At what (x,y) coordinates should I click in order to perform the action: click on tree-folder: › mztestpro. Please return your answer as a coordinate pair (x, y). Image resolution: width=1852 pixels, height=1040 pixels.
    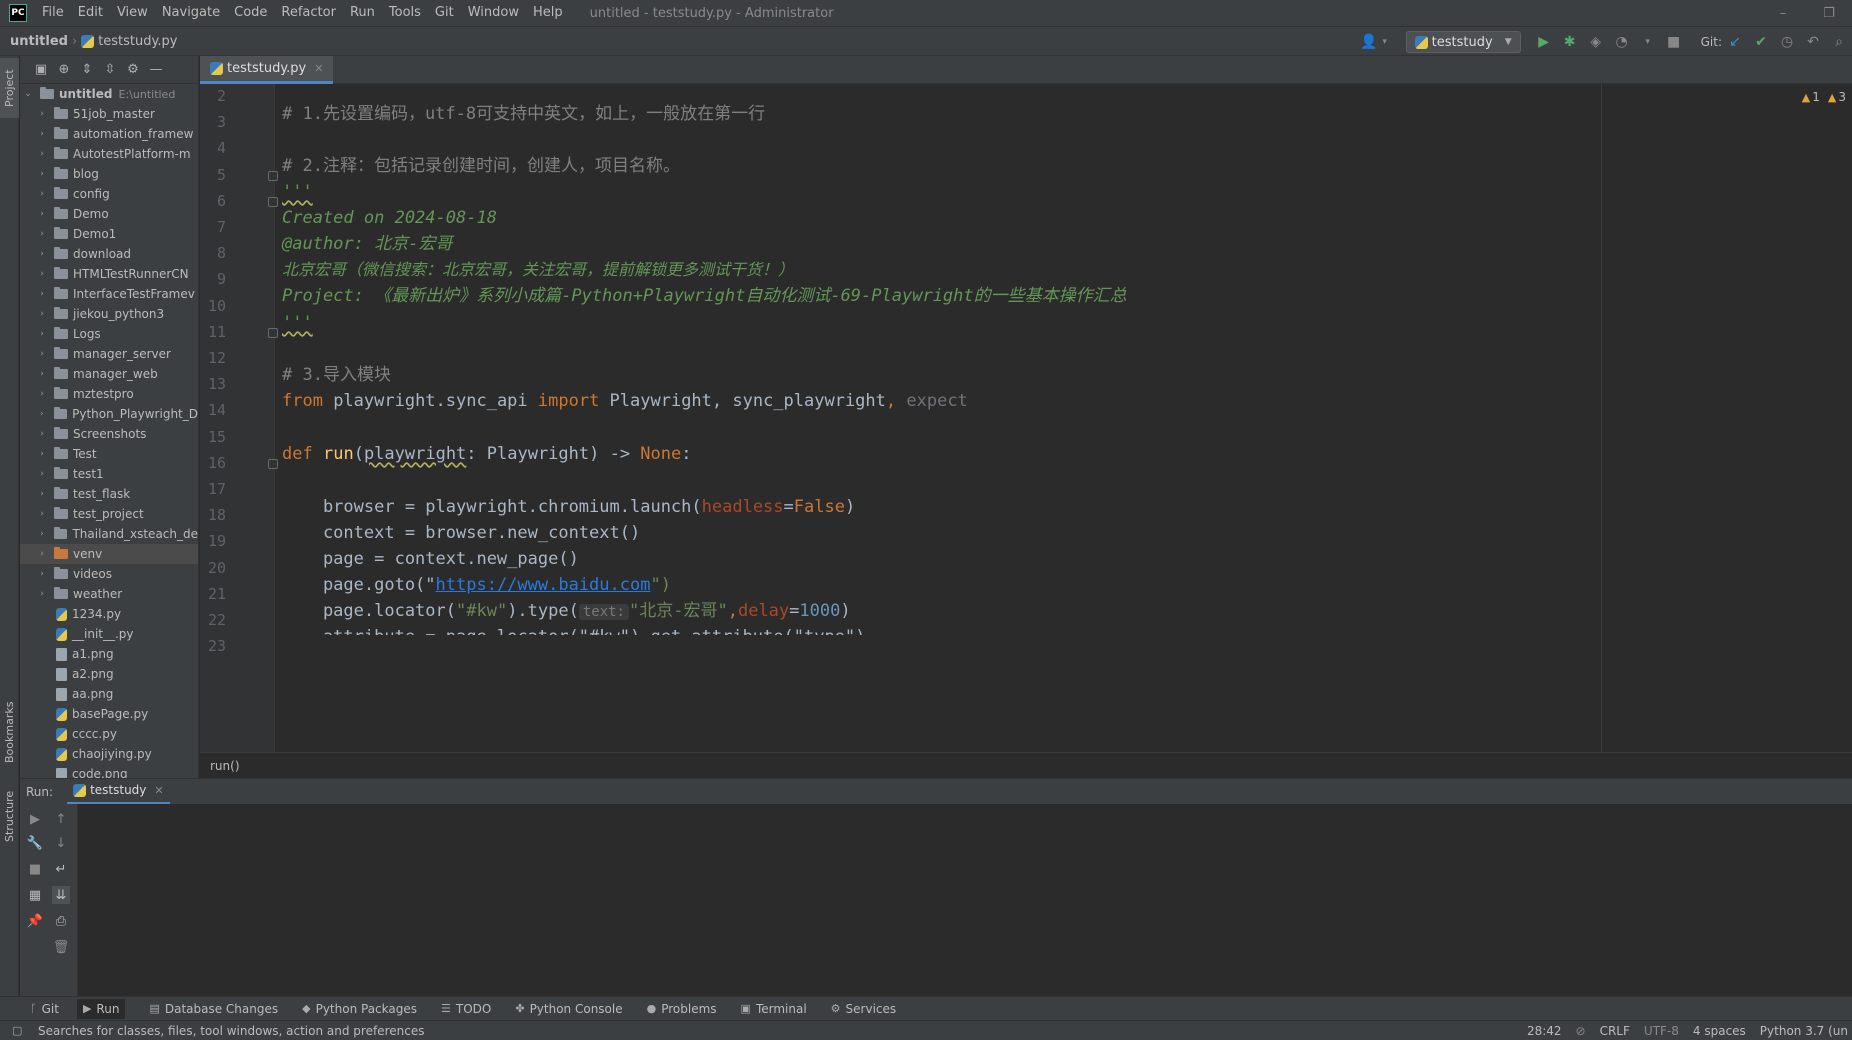
    Looking at the image, I should click on (109, 394).